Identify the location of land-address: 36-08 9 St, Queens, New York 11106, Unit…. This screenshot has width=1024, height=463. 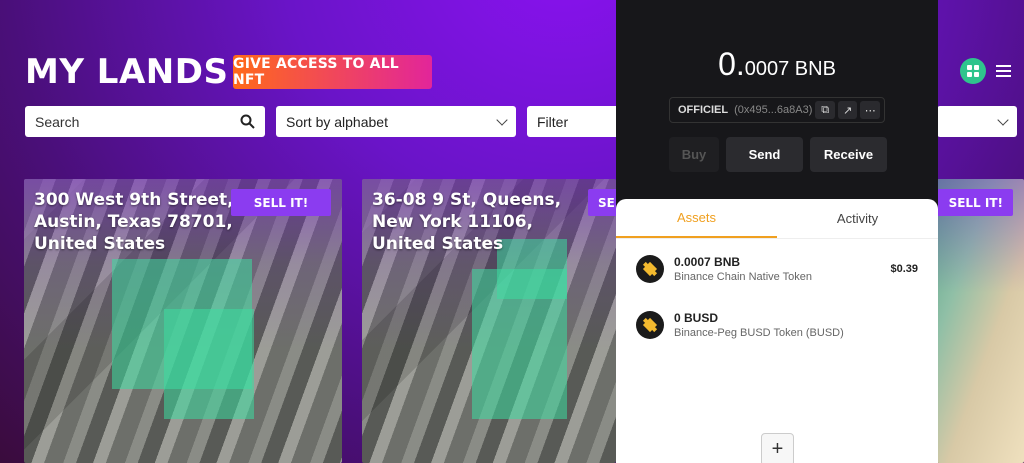
(467, 222).